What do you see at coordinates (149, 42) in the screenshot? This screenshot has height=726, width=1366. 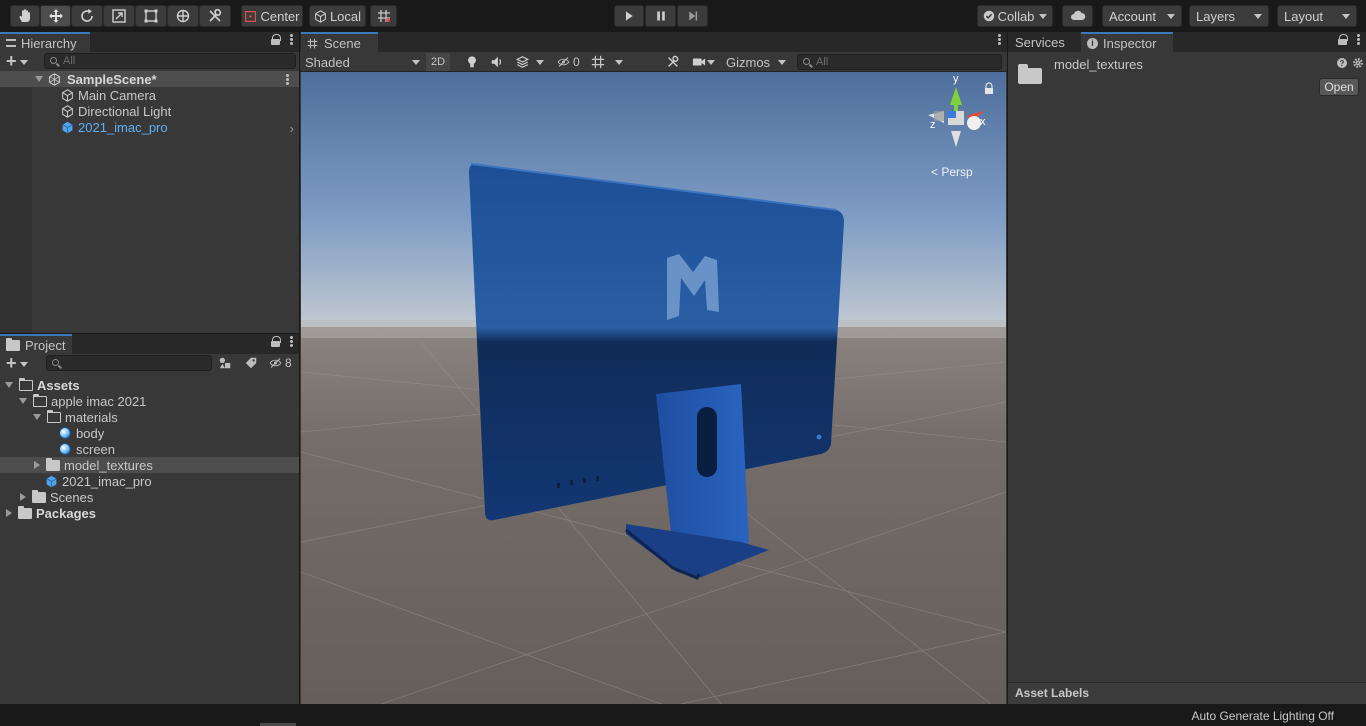 I see `hierarchy-tabbar: Hierarchy` at bounding box center [149, 42].